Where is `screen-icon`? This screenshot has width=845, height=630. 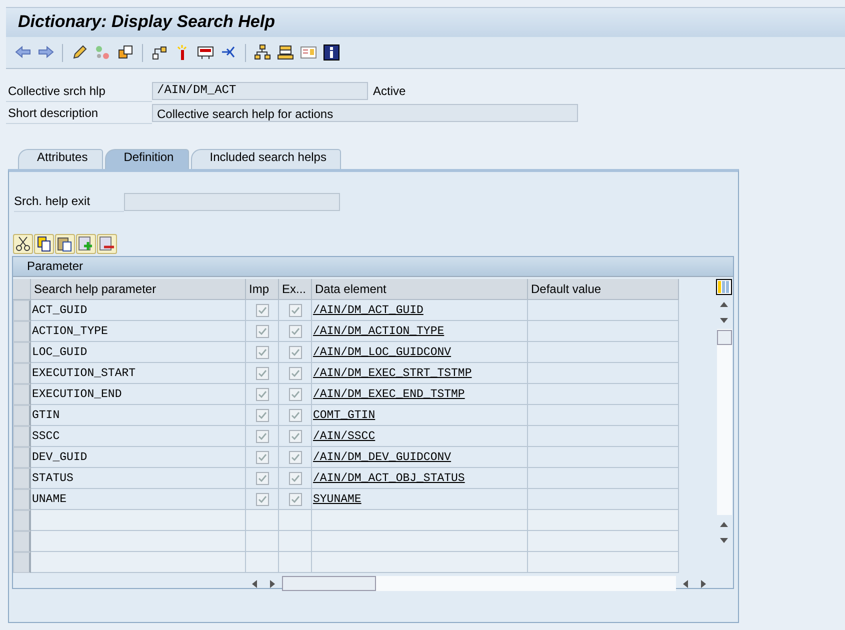
screen-icon is located at coordinates (205, 52).